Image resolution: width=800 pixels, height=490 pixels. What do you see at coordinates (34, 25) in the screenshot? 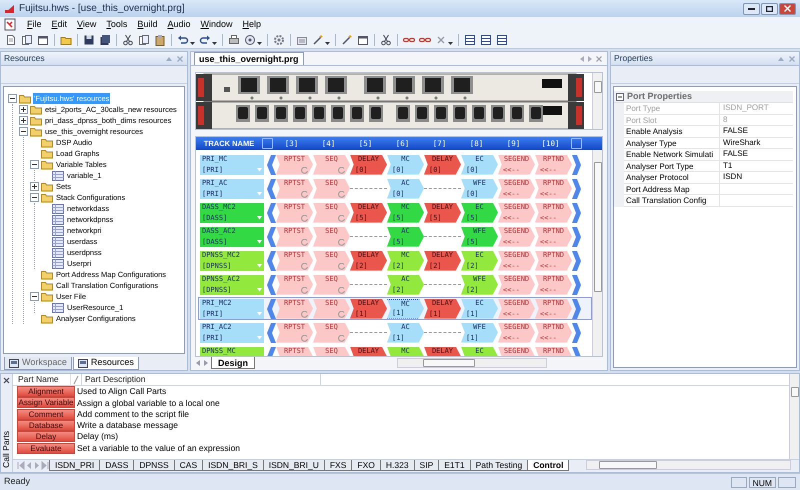
I see `menu-item: File` at bounding box center [34, 25].